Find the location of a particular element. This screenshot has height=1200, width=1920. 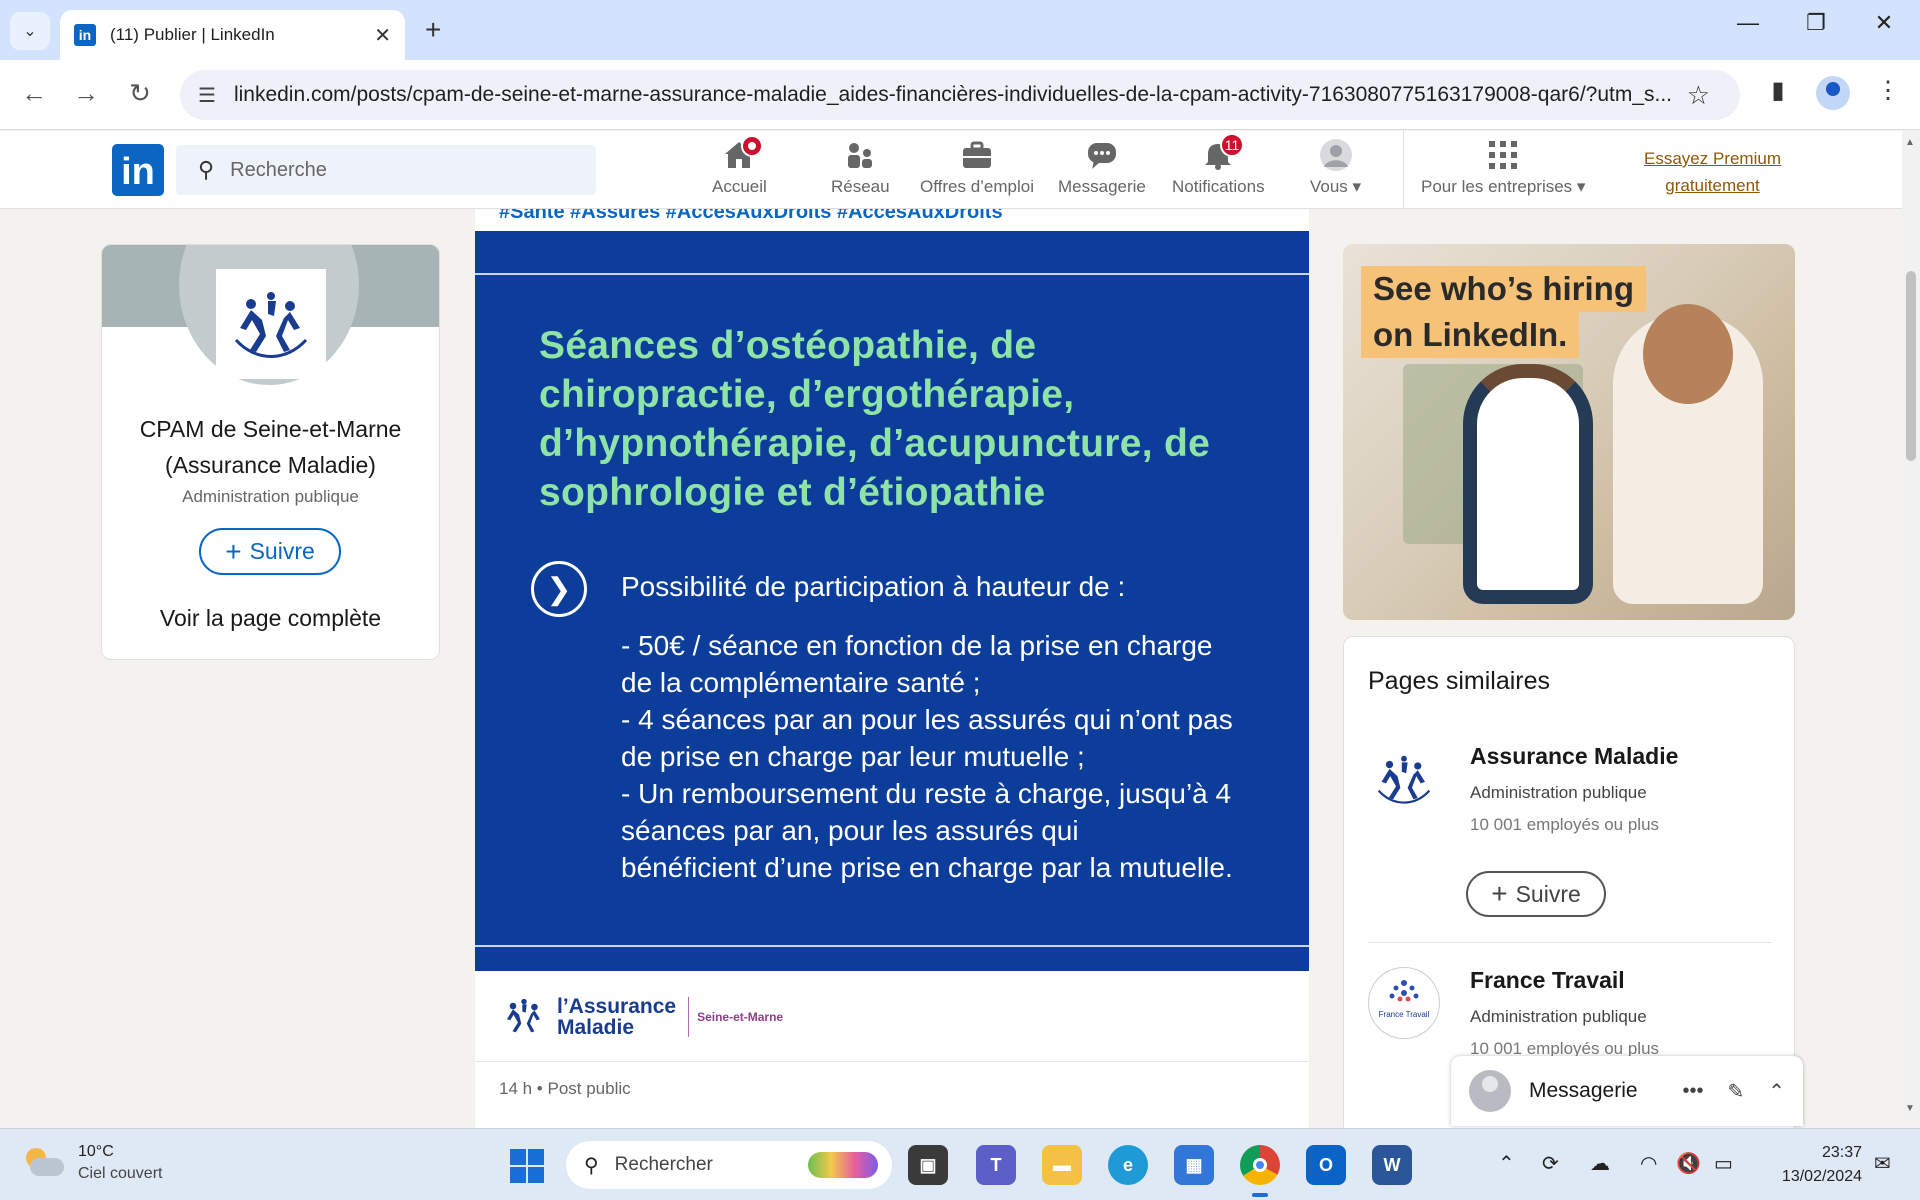

site-info-icon: ☰ is located at coordinates (207, 95).